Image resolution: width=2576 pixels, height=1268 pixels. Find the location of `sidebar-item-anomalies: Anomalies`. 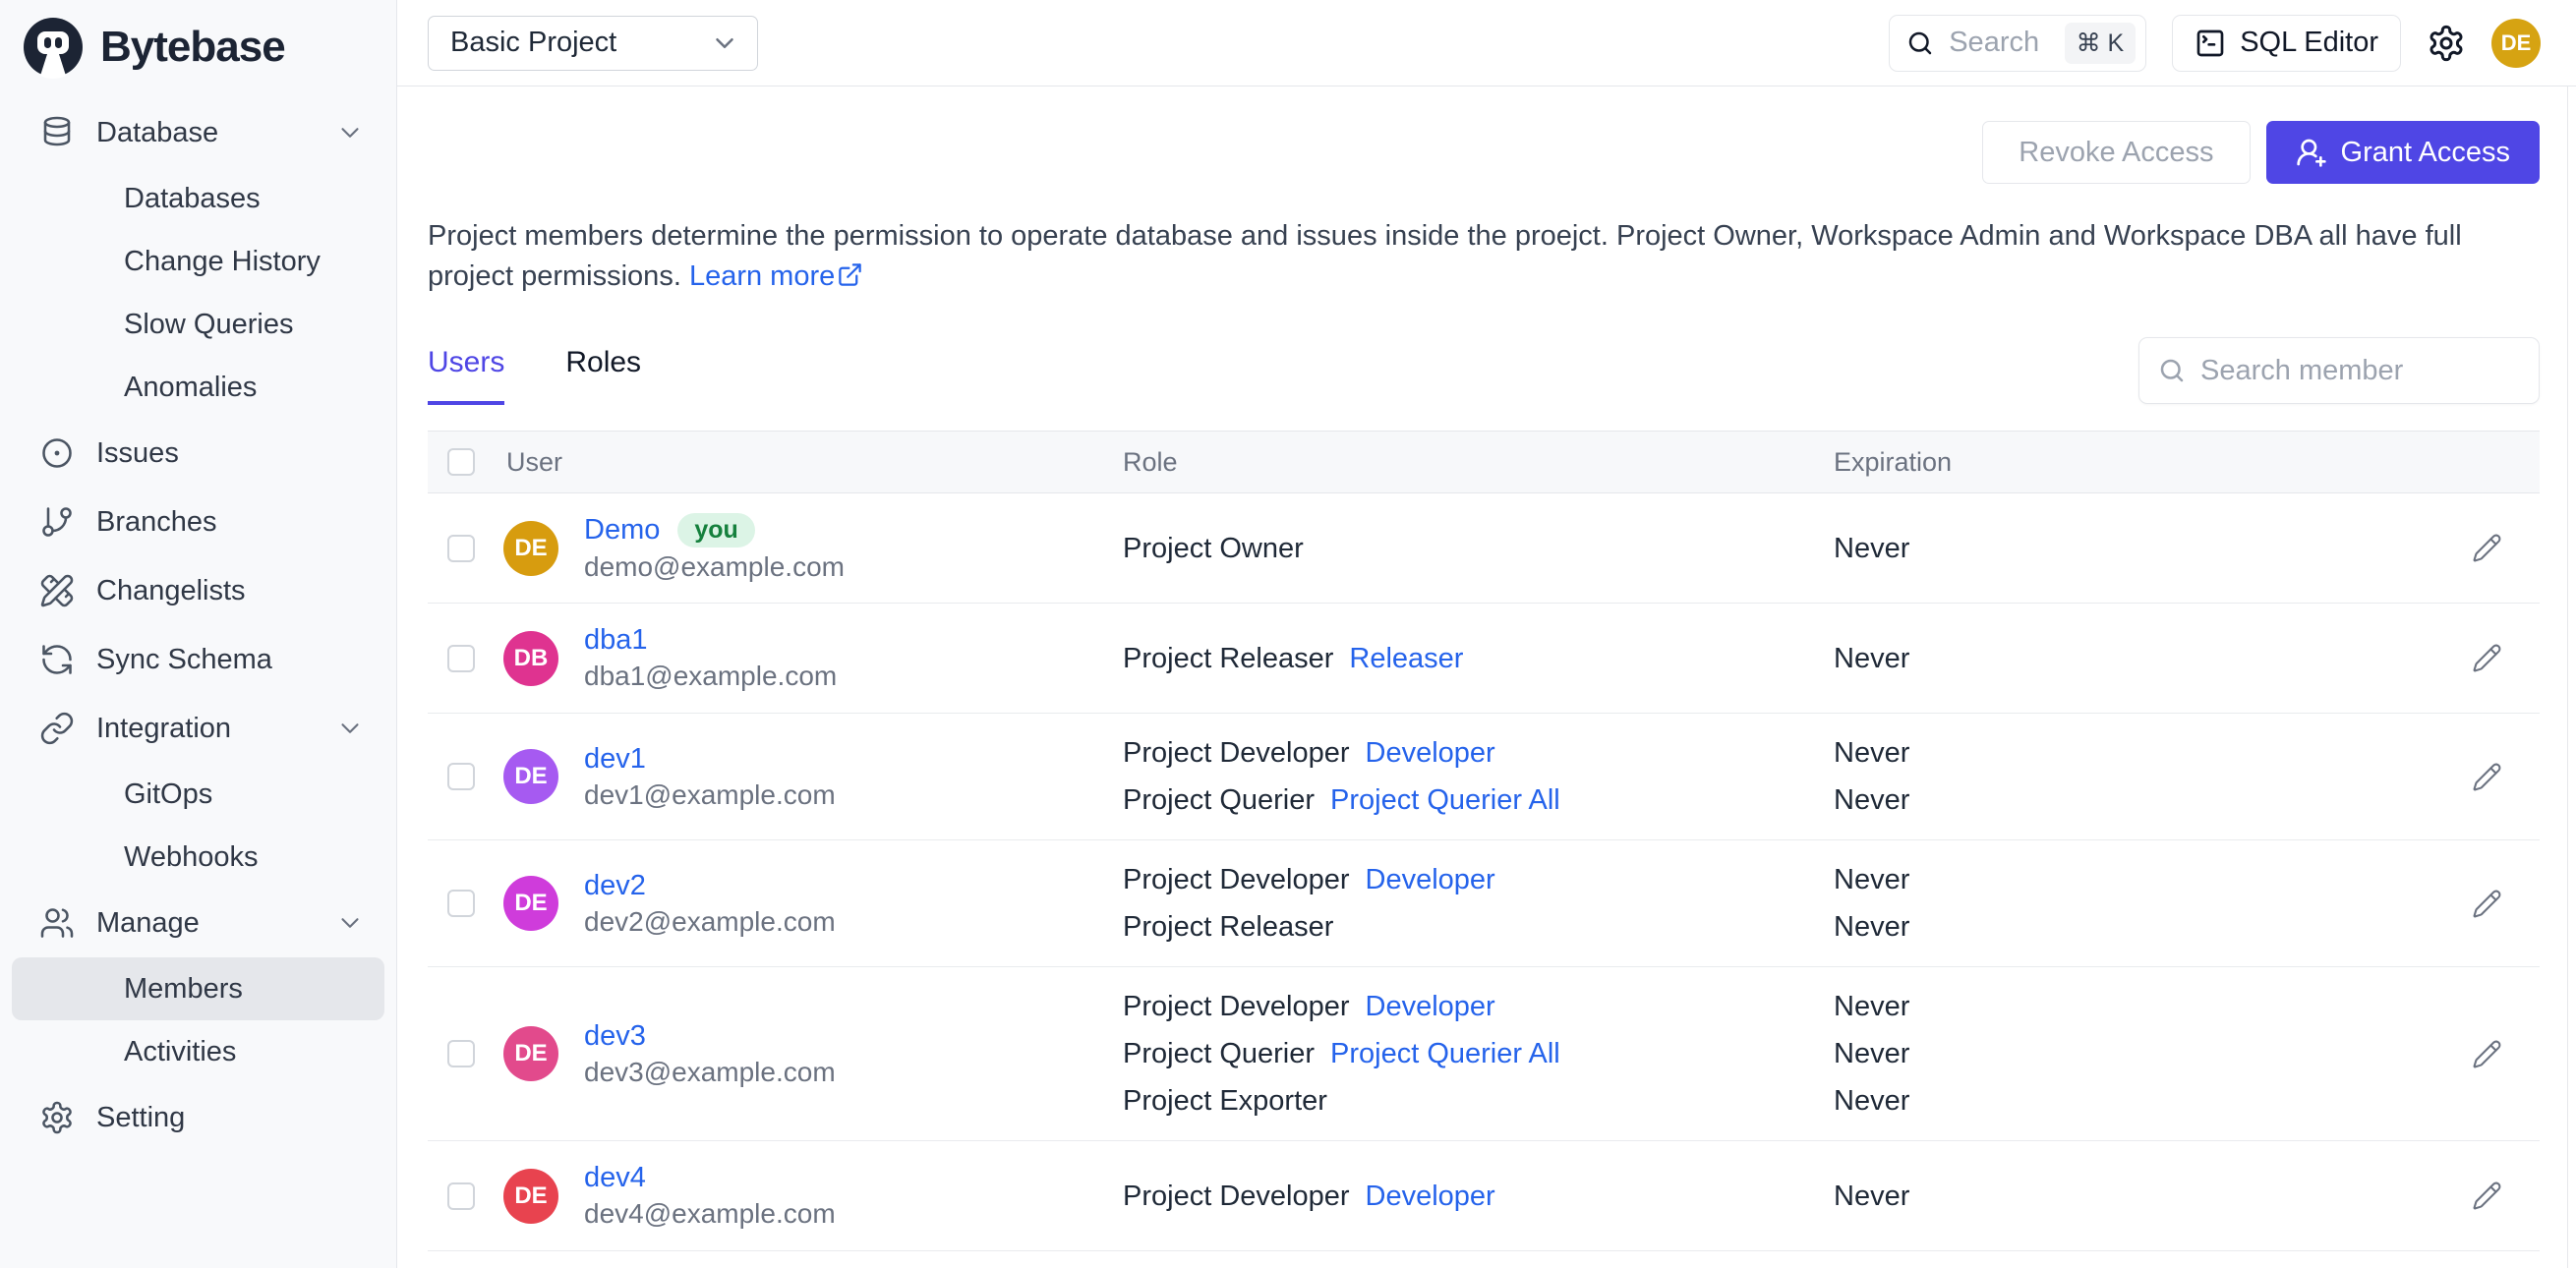

sidebar-item-anomalies: Anomalies is located at coordinates (198, 387).